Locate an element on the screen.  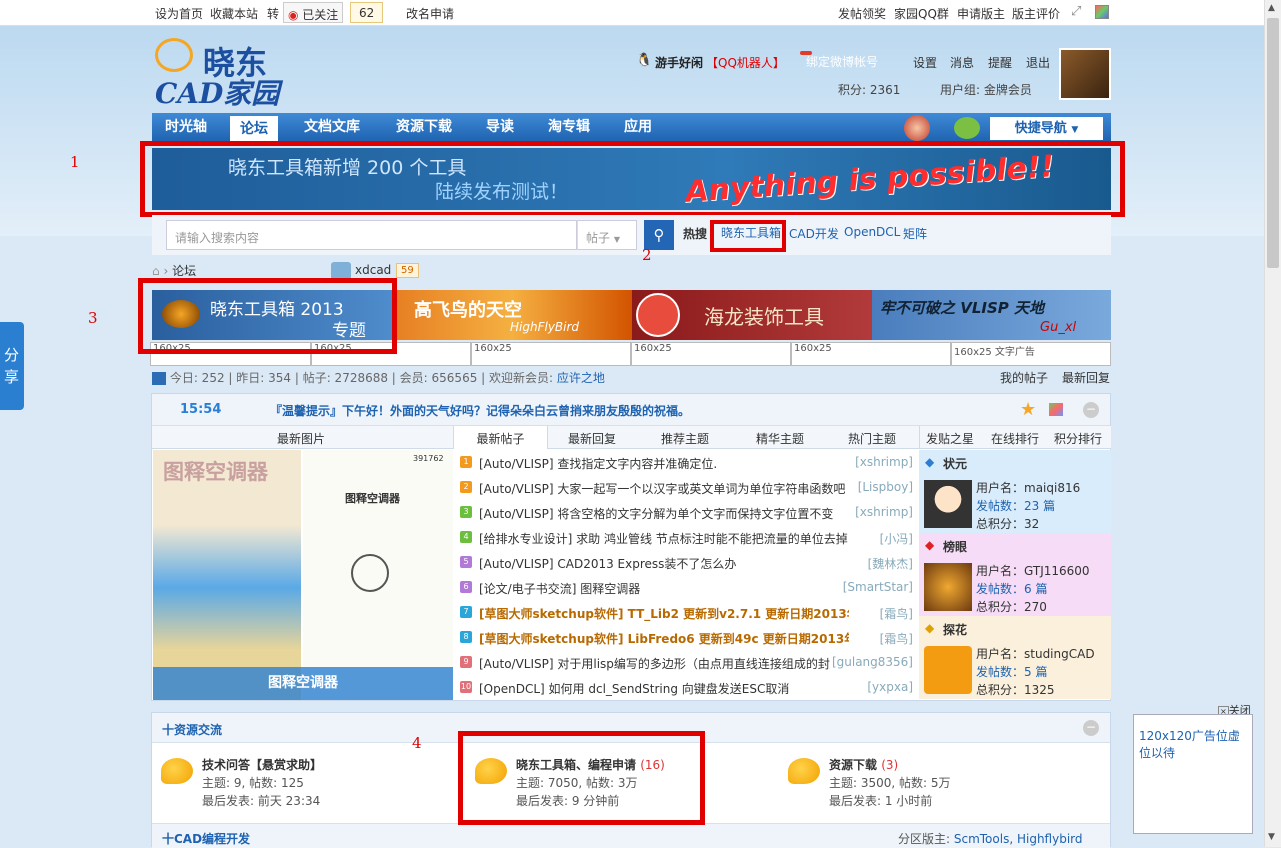
star-user-first: 用户名：maiqi816 is located at coordinates (1028, 487).